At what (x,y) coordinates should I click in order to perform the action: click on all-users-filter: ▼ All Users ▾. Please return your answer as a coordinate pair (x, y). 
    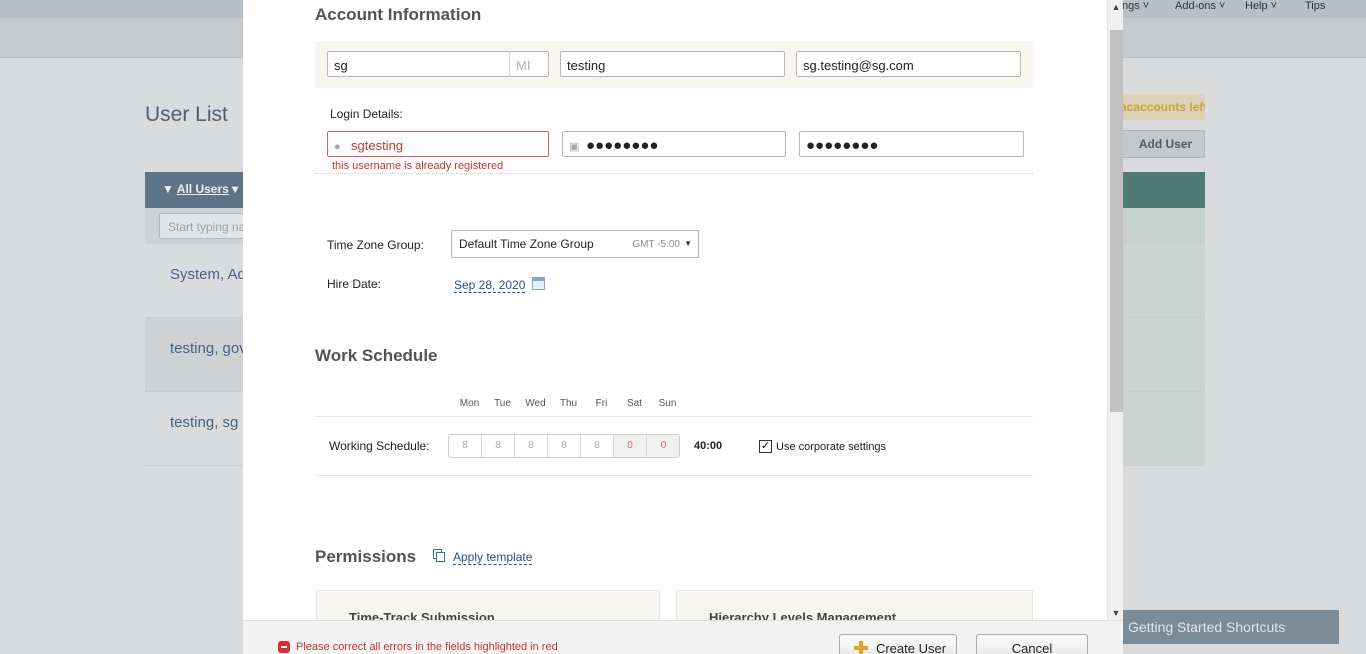
    Looking at the image, I should click on (200, 189).